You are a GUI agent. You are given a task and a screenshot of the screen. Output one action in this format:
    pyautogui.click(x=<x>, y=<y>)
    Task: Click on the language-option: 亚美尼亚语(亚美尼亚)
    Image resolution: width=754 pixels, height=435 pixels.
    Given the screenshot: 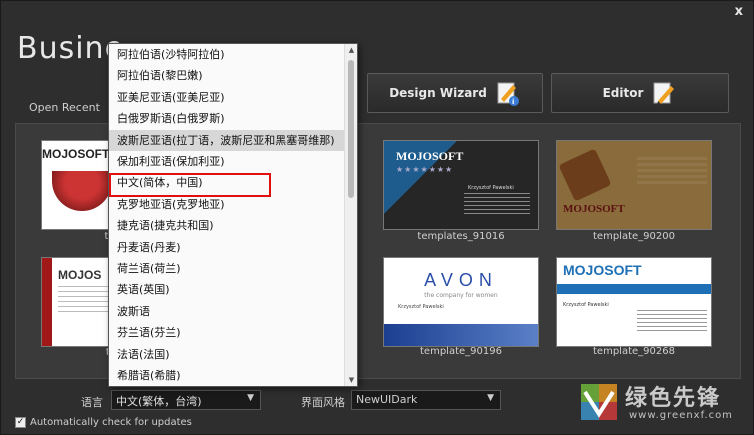 What is the action you would take?
    pyautogui.click(x=227, y=97)
    